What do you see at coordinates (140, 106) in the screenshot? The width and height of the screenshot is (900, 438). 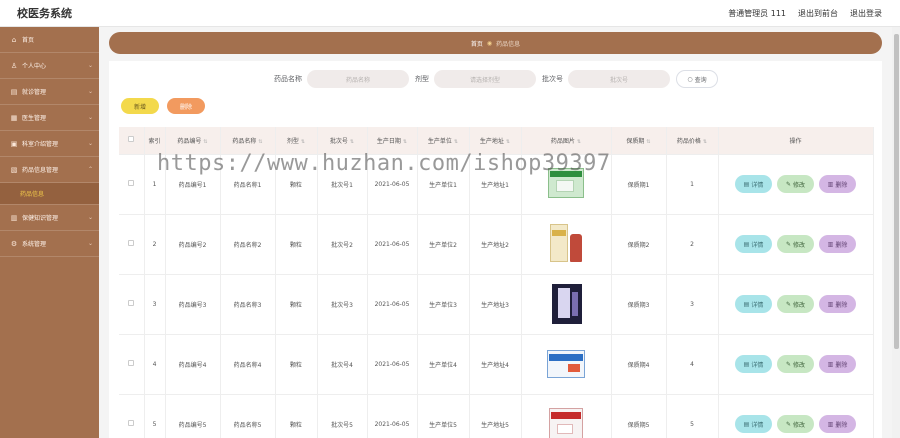 I see `add-button: 新增` at bounding box center [140, 106].